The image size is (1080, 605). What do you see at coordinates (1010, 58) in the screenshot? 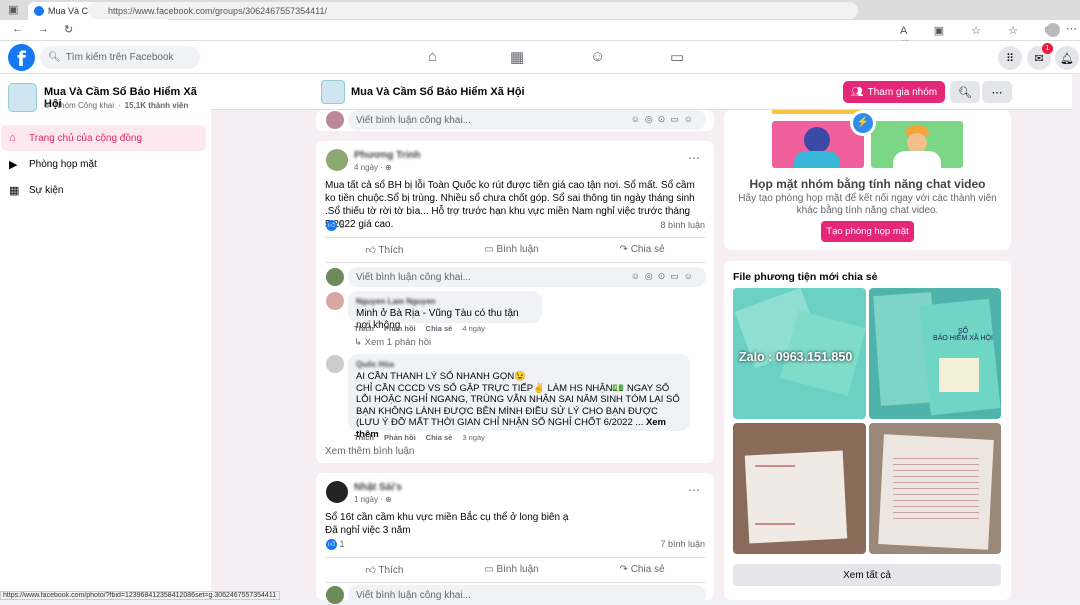
I see `menu-grid-icon: ⠿` at bounding box center [1010, 58].